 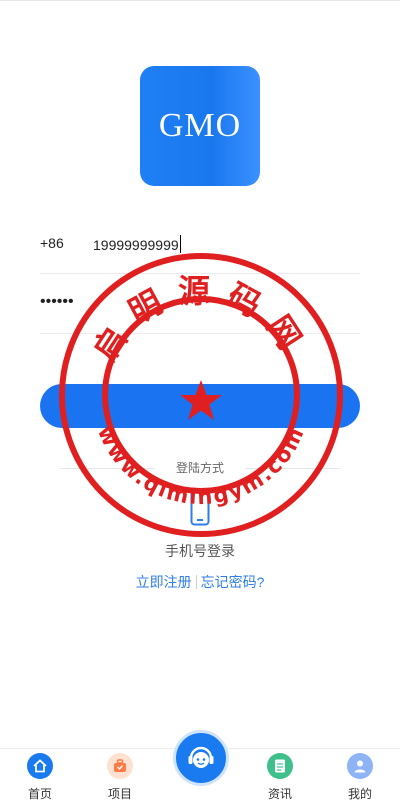 What do you see at coordinates (359, 794) in the screenshot?
I see `tab-mine-label: 我的` at bounding box center [359, 794].